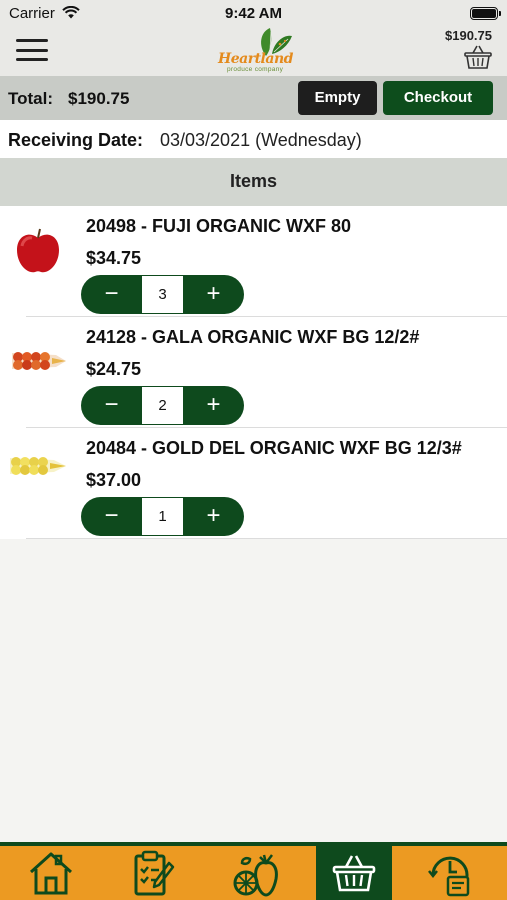 Image resolution: width=507 pixels, height=900 pixels. Describe the element at coordinates (32, 50) in the screenshot. I see `menu-icon` at that location.